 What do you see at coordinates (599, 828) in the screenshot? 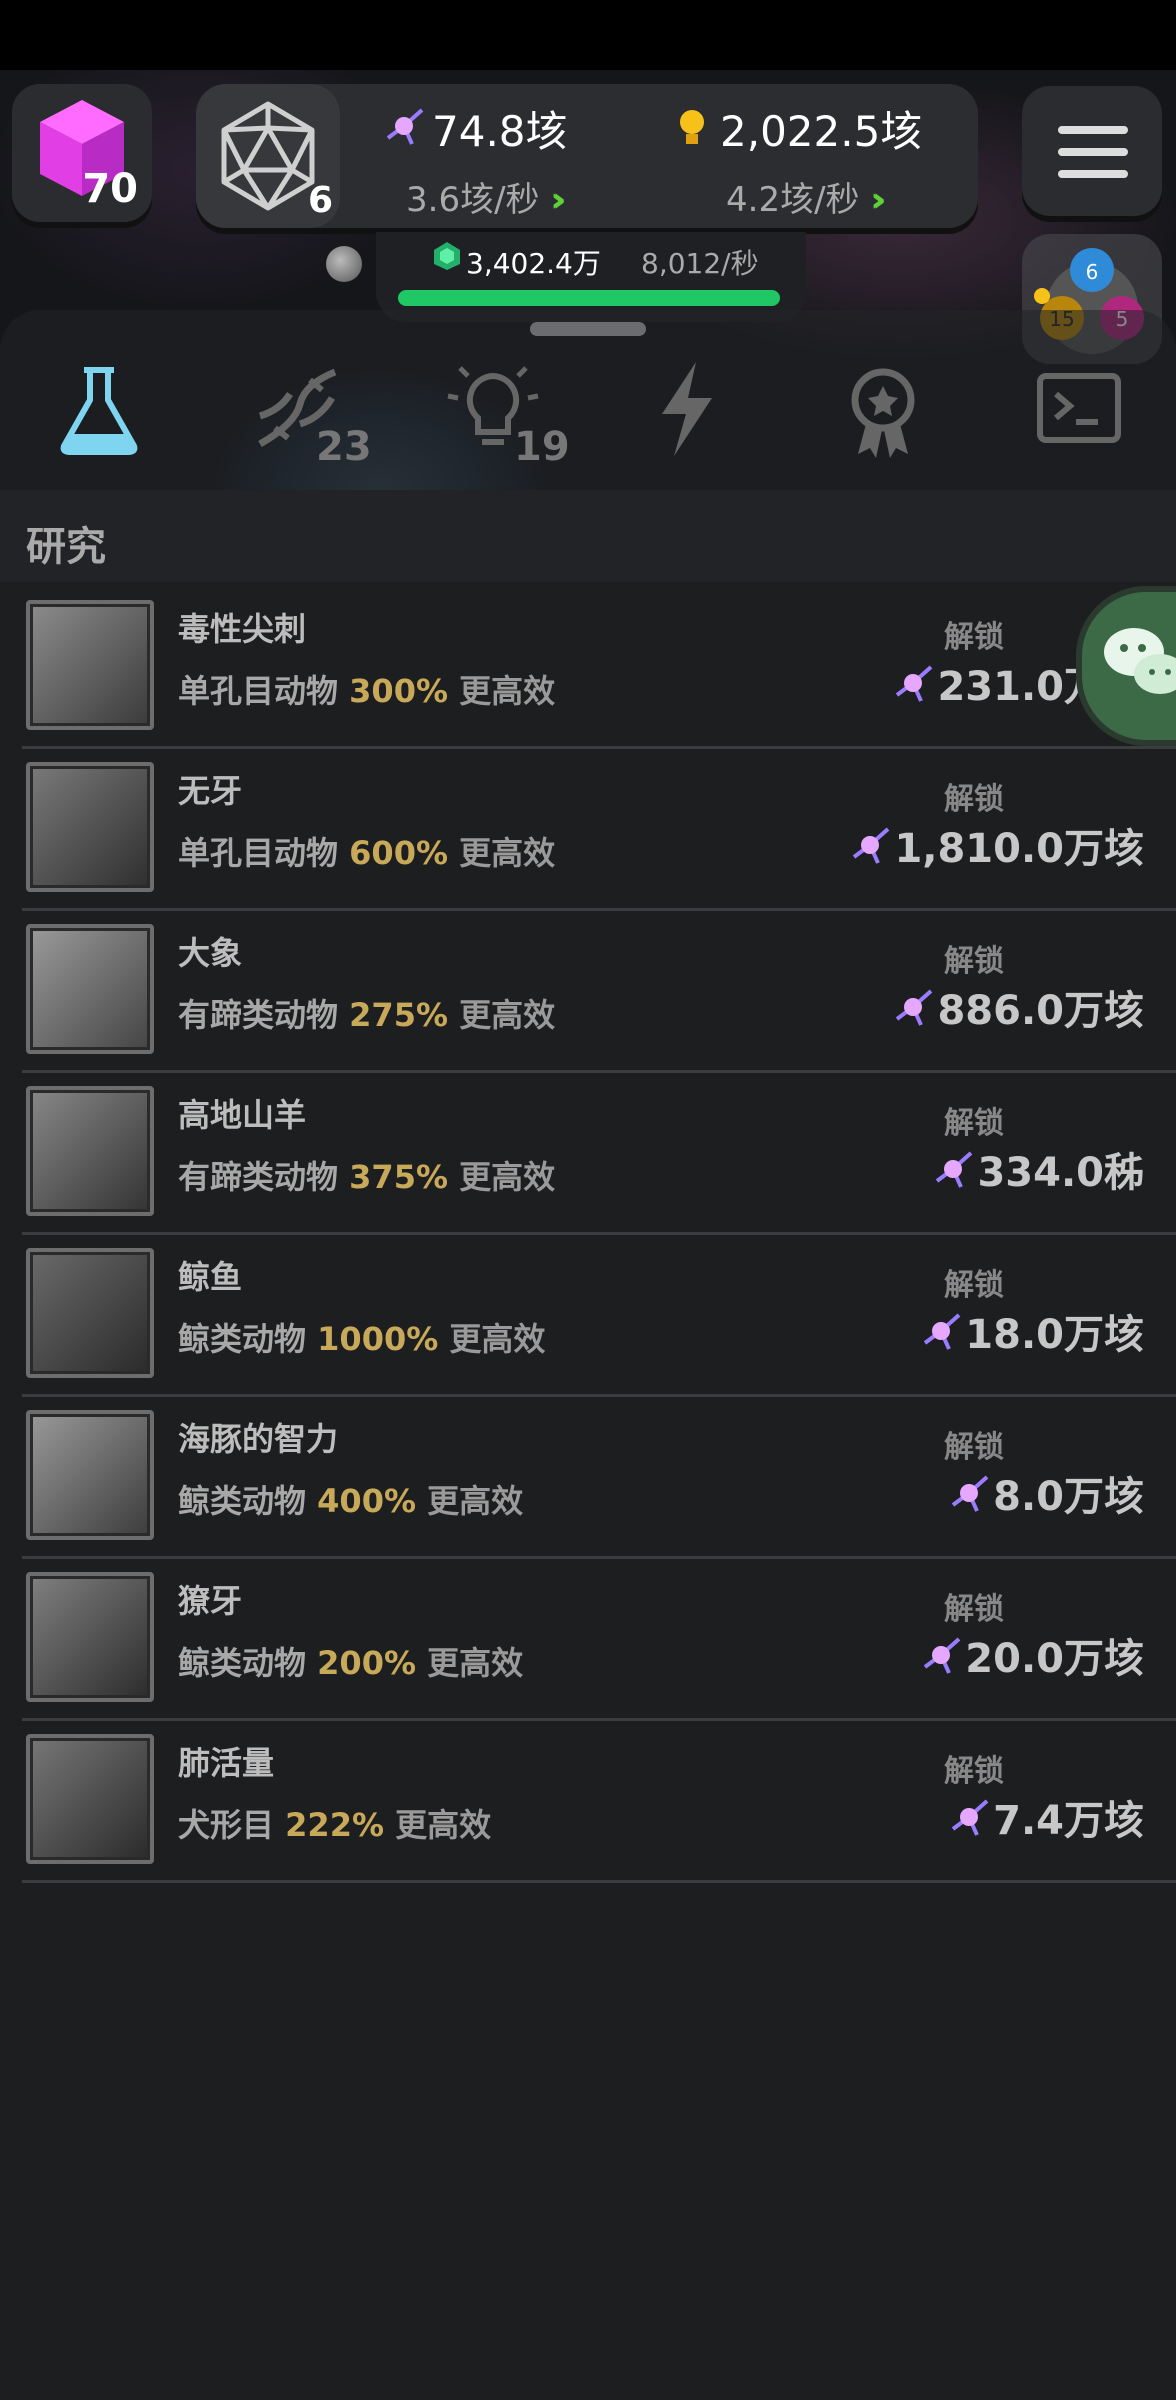
I see `research-row: 无牙单孔目动物 600% 更高效 解锁 1,810.0万垓` at bounding box center [599, 828].